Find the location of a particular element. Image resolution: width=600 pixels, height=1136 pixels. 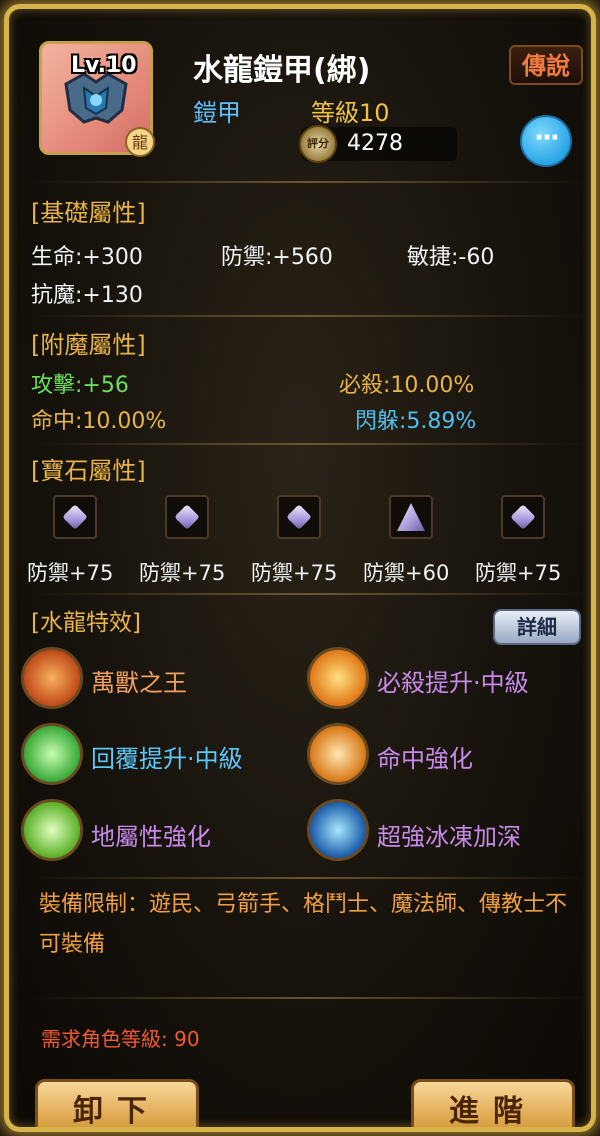

stat-defense: 防禦:+560 is located at coordinates (277, 257).